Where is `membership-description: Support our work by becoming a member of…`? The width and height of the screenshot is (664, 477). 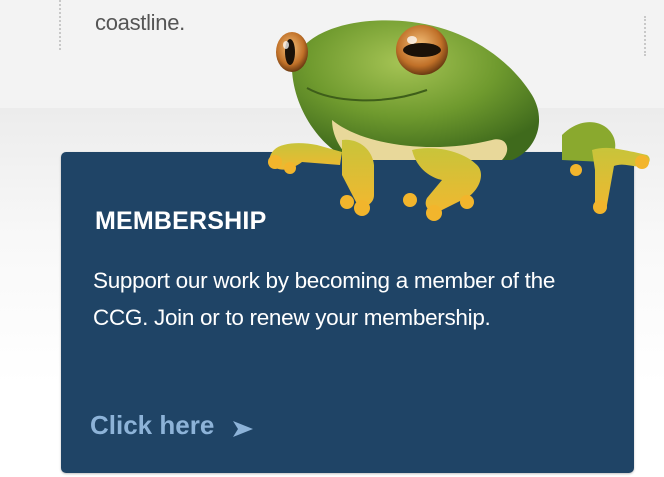
membership-description: Support our work by becoming a member of… is located at coordinates (324, 299).